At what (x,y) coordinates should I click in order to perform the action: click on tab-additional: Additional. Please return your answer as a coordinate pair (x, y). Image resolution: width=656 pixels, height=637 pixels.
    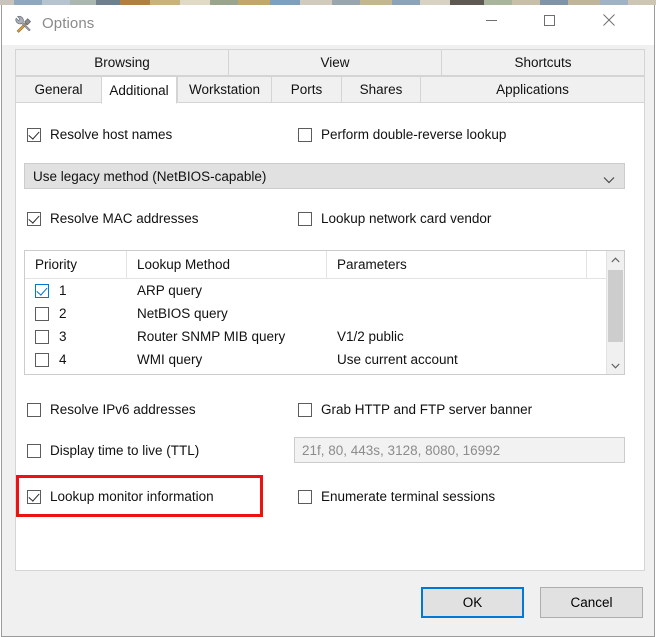
    Looking at the image, I should click on (139, 90).